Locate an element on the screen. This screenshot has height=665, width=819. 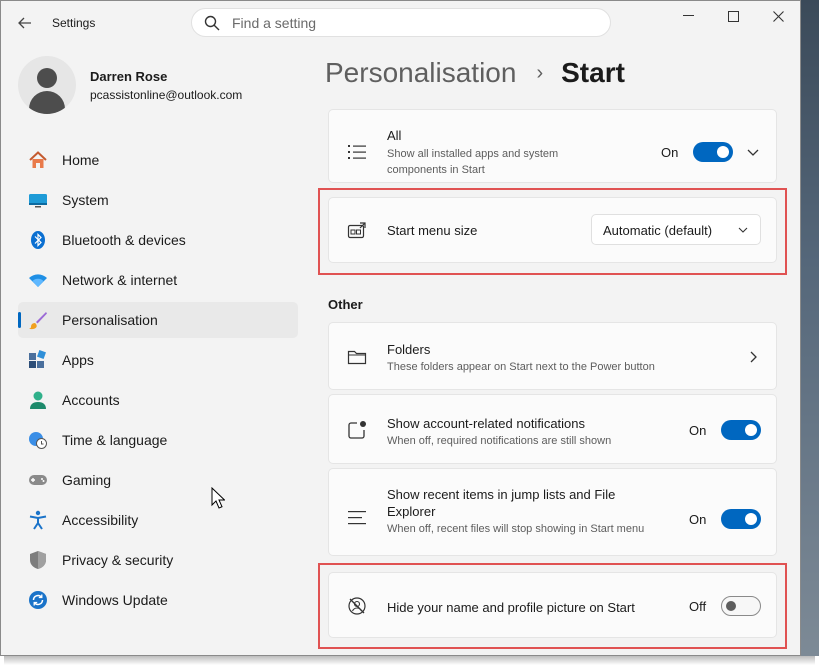
background-strip is located at coordinates (810, 328).